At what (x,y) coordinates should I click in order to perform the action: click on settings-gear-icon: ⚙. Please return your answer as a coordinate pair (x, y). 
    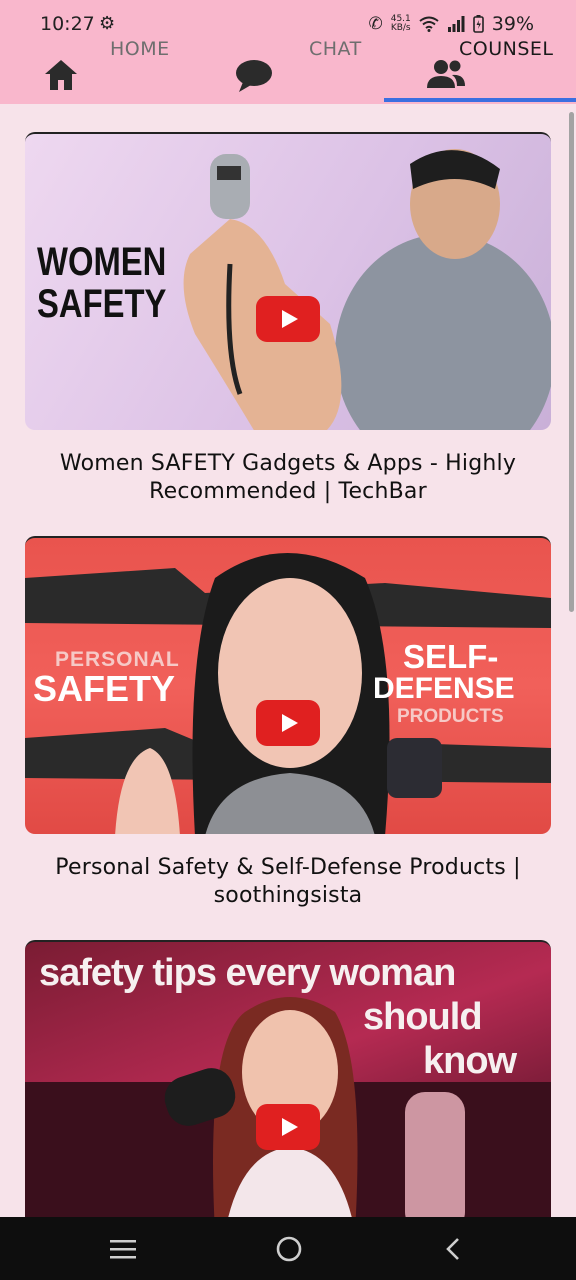
    Looking at the image, I should click on (107, 23).